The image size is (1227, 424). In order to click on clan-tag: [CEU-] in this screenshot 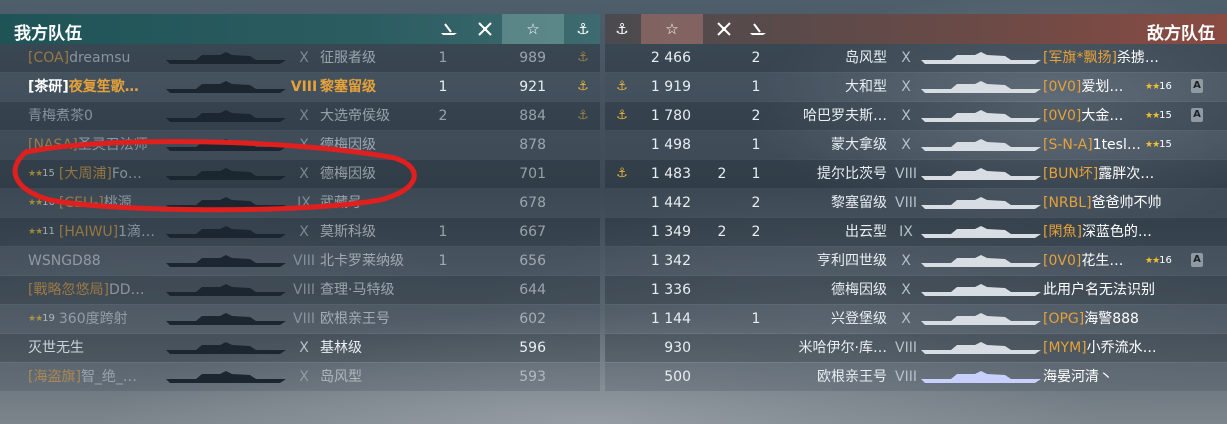, I will do `click(81, 203)`.